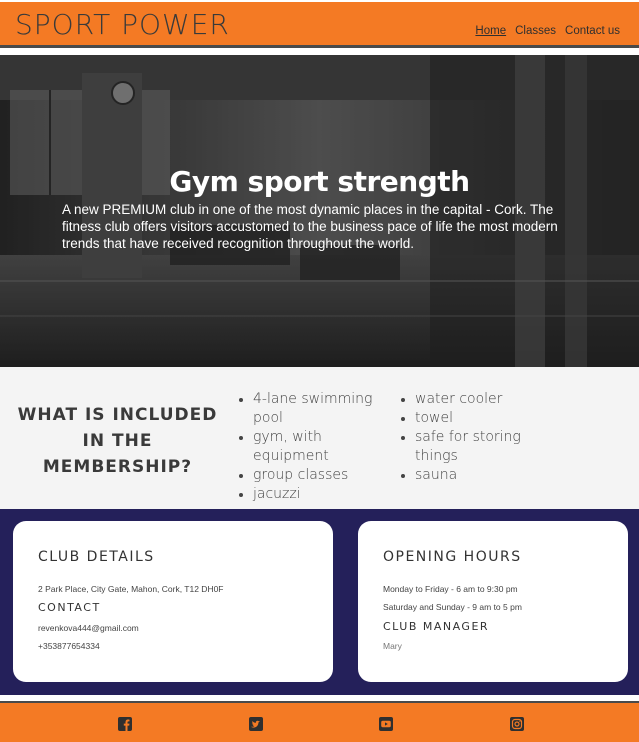  Describe the element at coordinates (386, 724) in the screenshot. I see `youtube-icon` at that location.